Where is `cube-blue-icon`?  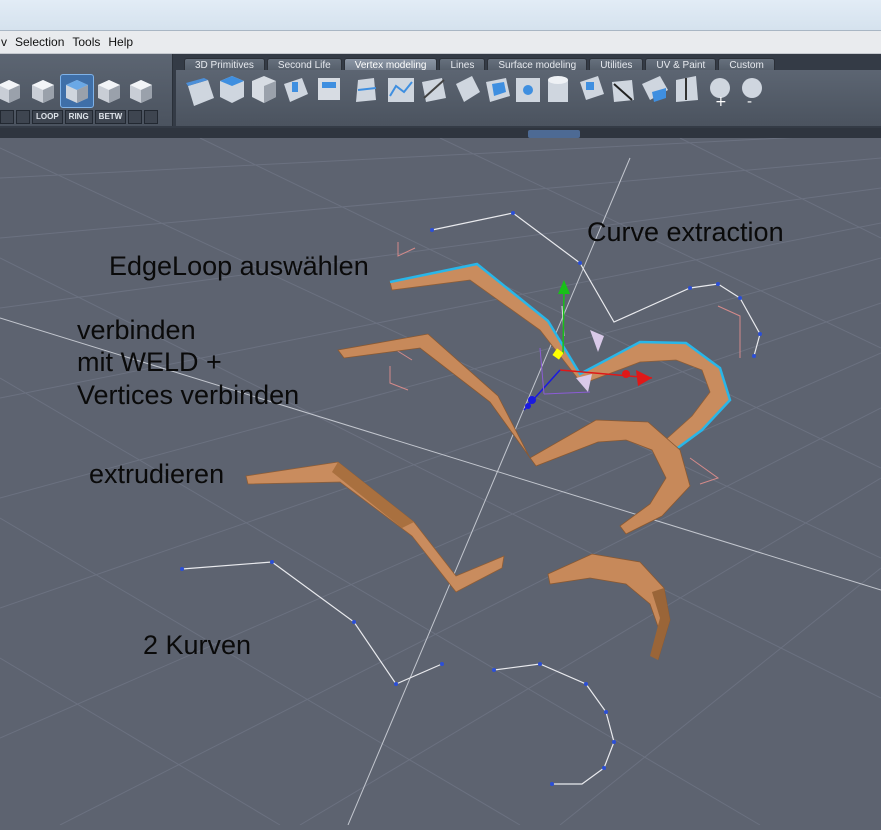
cube-blue-icon is located at coordinates (232, 89).